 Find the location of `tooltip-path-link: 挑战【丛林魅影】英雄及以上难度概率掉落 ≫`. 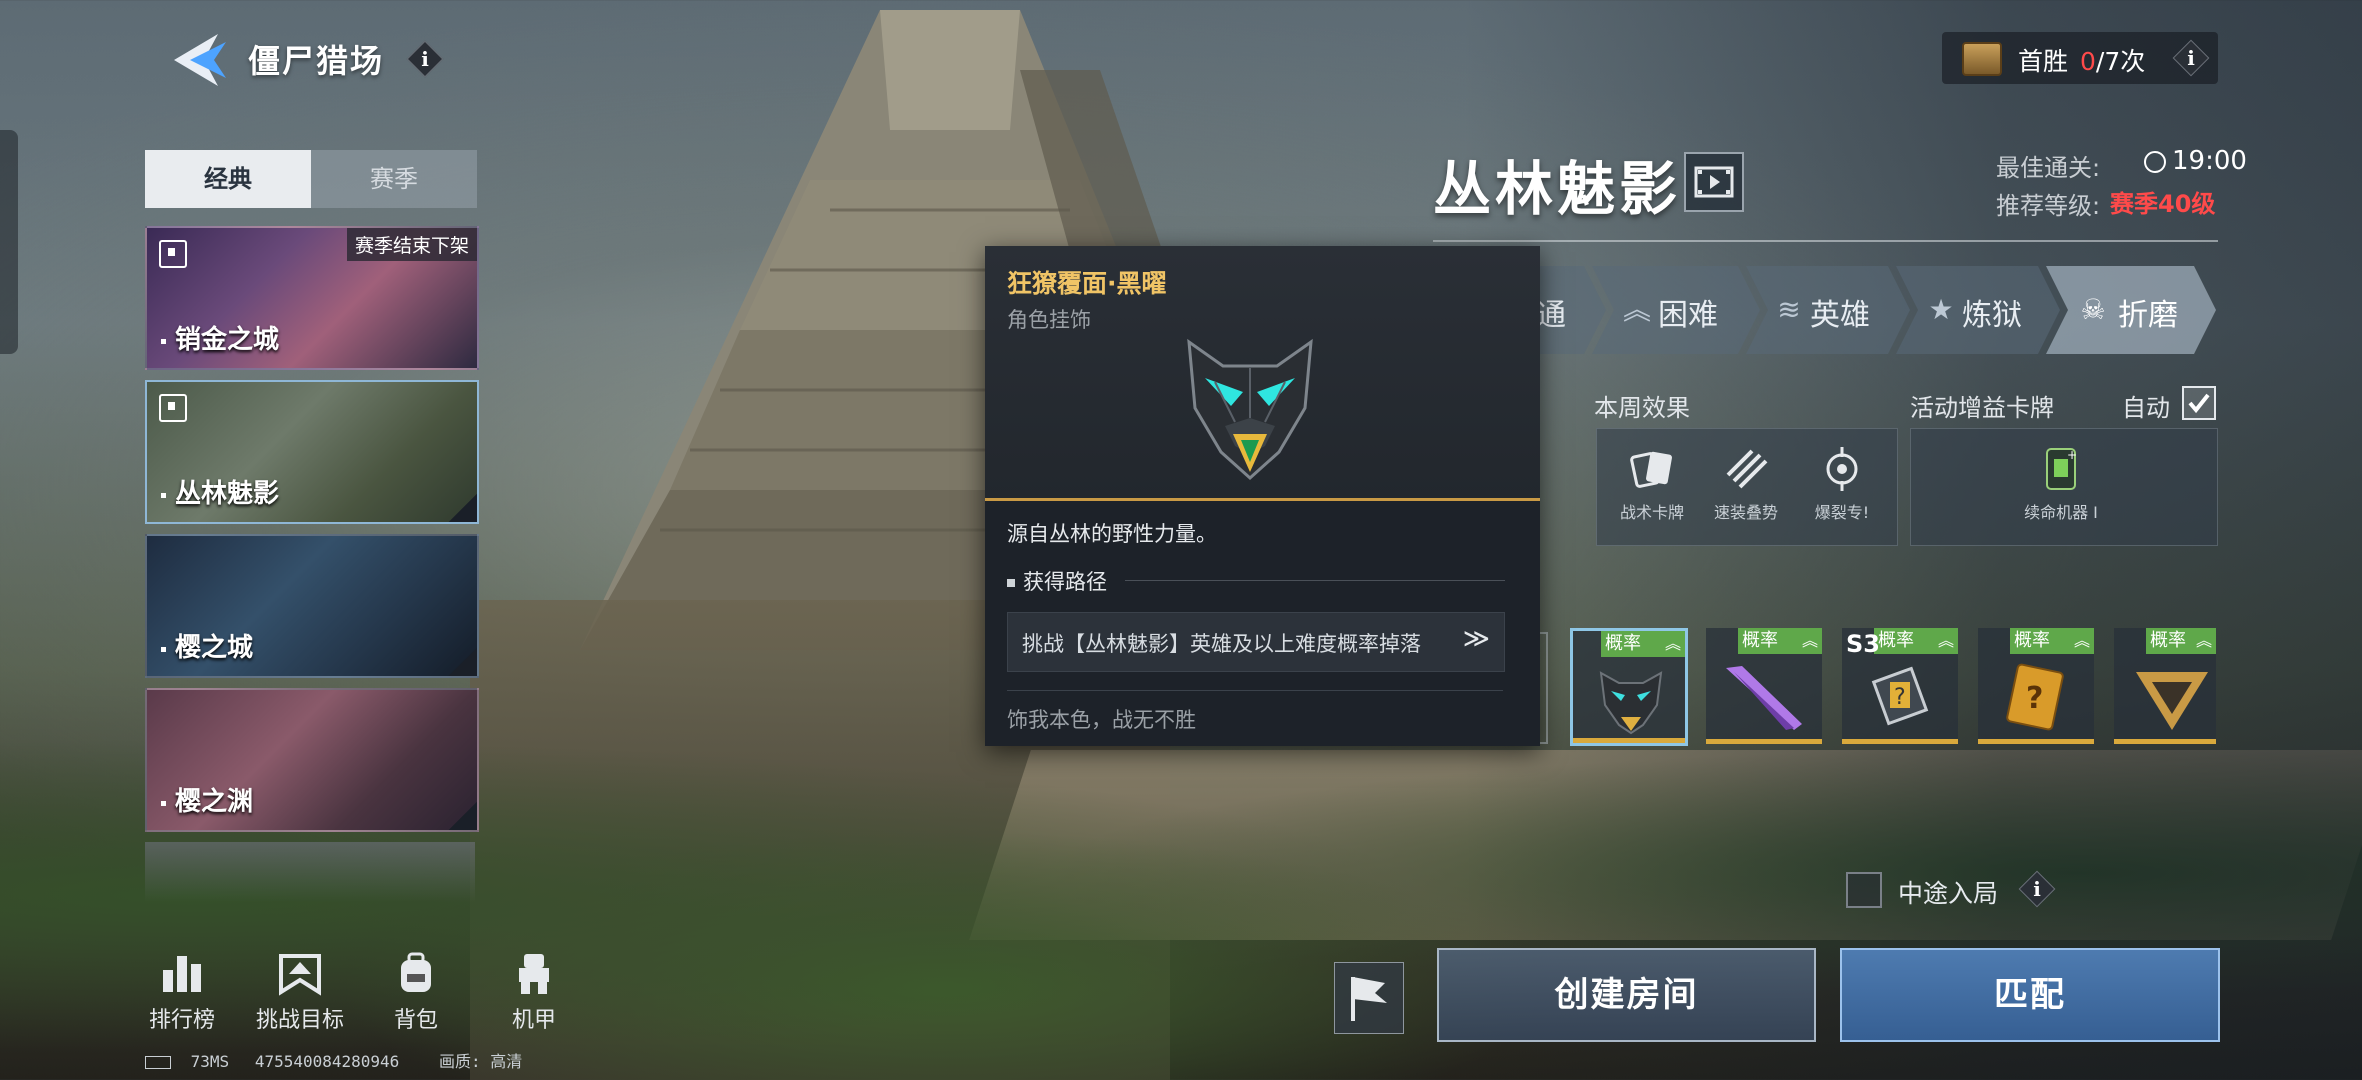

tooltip-path-link: 挑战【丛林魅影】英雄及以上难度概率掉落 ≫ is located at coordinates (1256, 642).